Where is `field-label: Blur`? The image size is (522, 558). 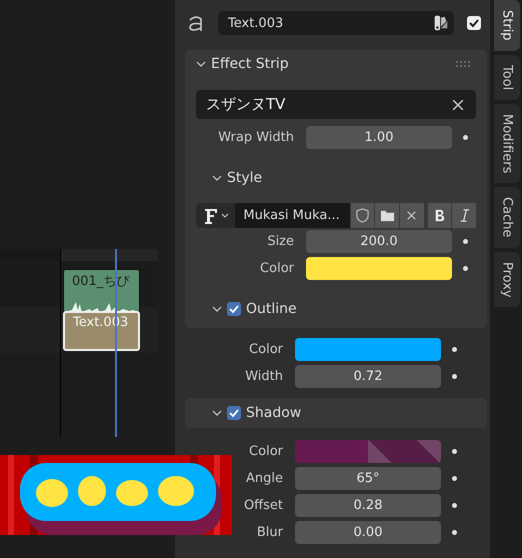
field-label: Blur is located at coordinates (270, 532).